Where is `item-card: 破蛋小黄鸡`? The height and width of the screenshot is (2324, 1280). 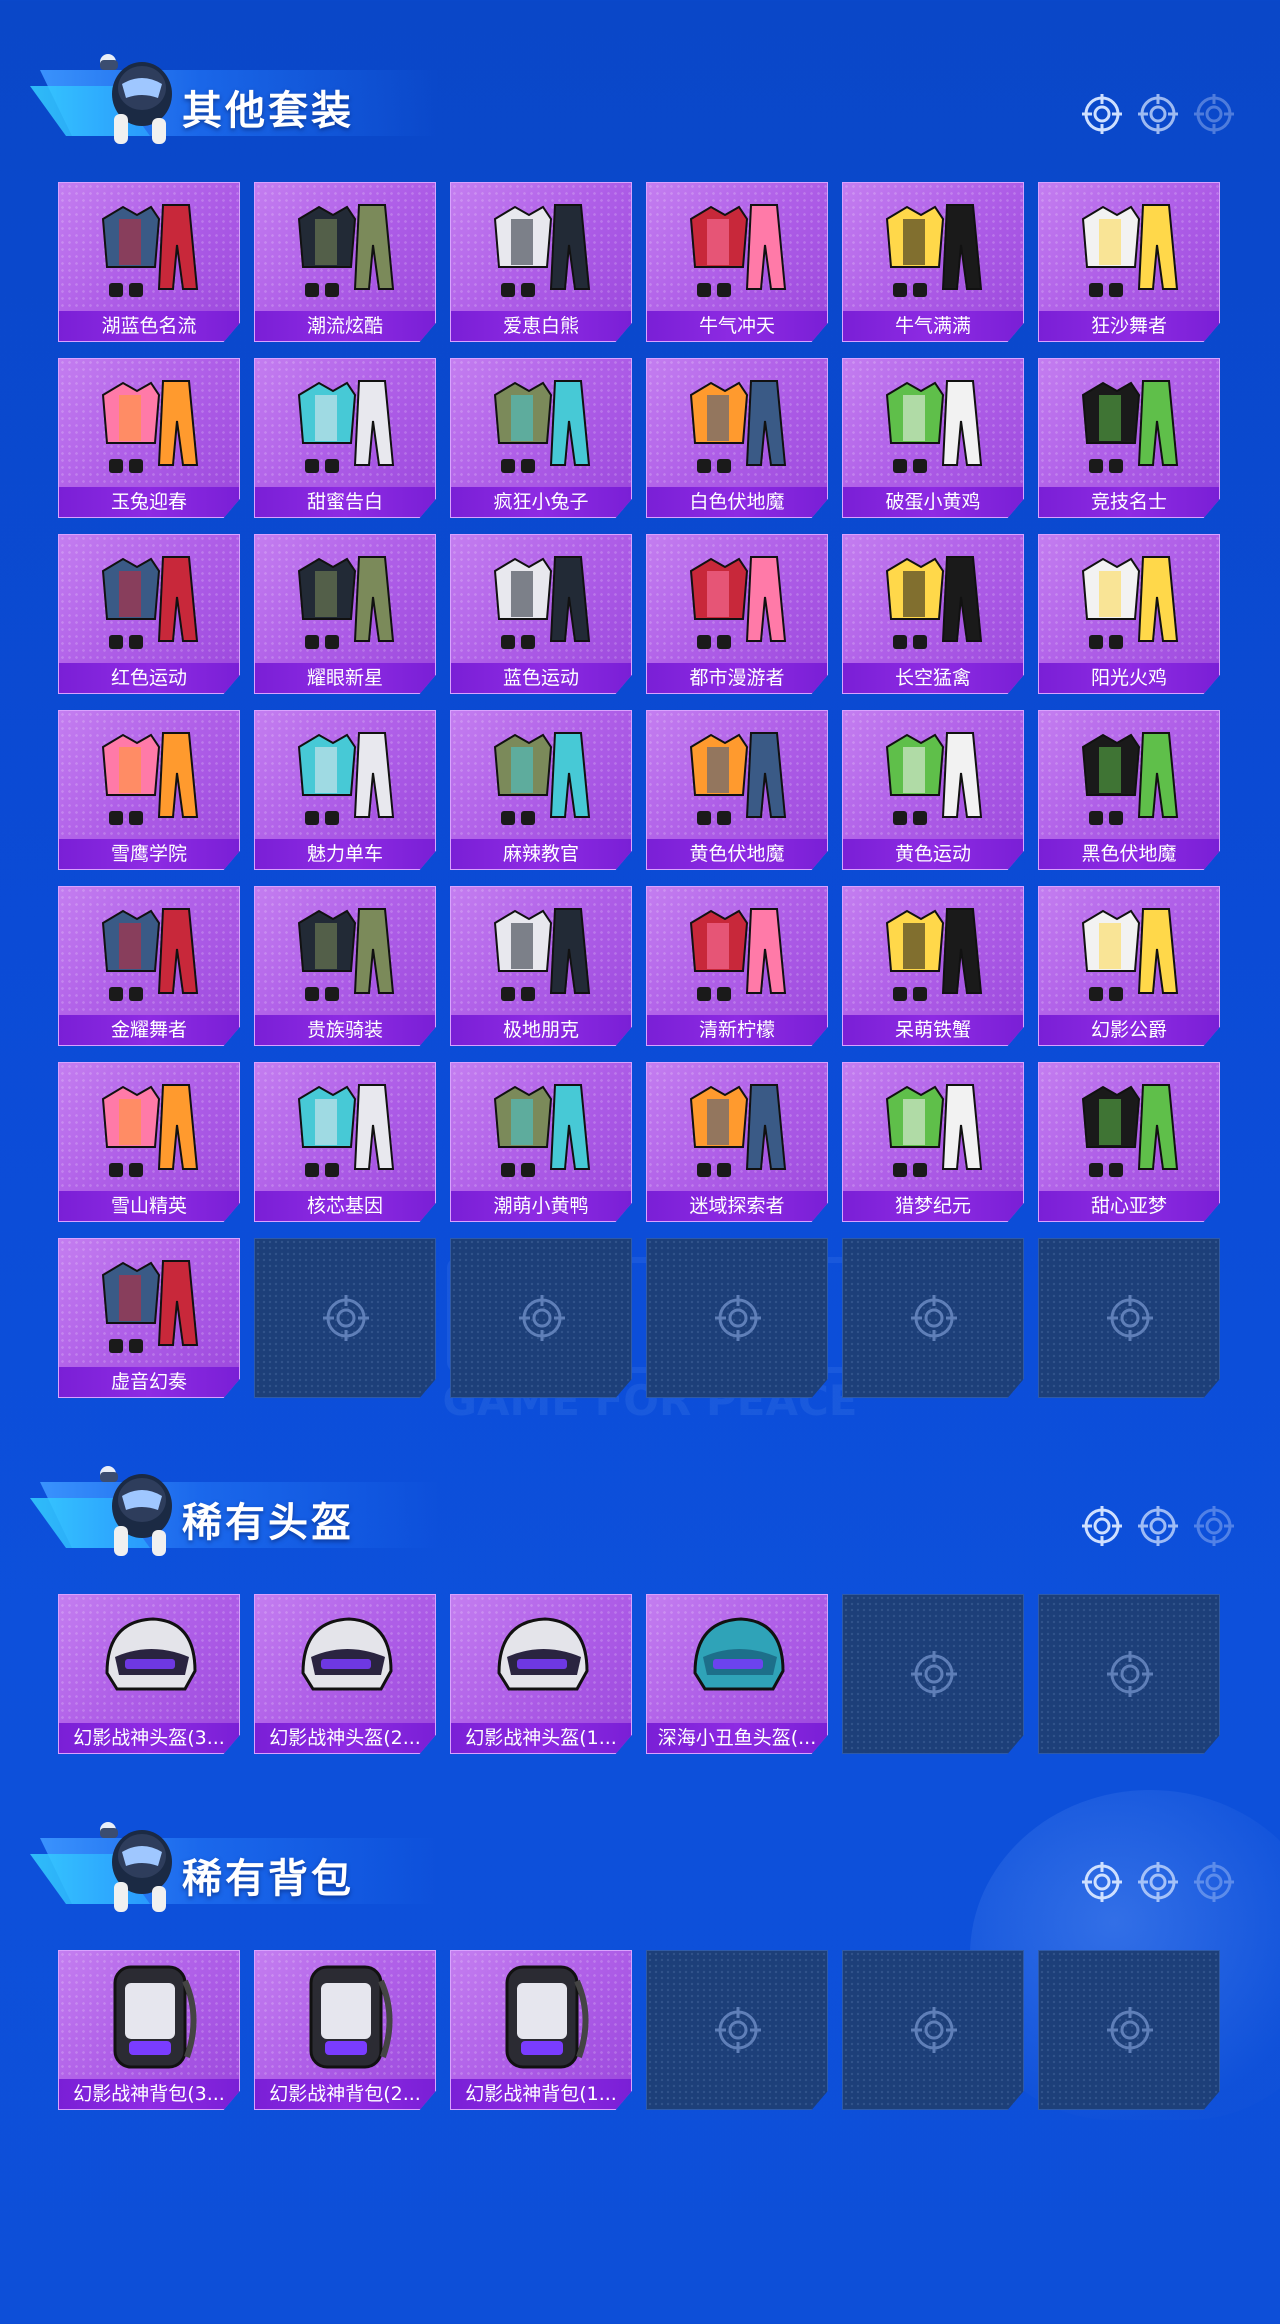
item-card: 破蛋小黄鸡 is located at coordinates (933, 438).